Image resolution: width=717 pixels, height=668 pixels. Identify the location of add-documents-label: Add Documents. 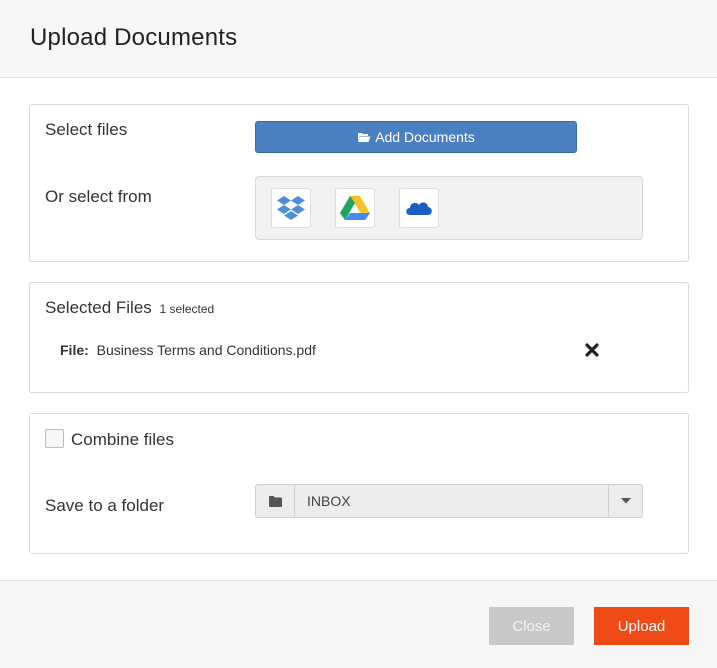
(425, 137).